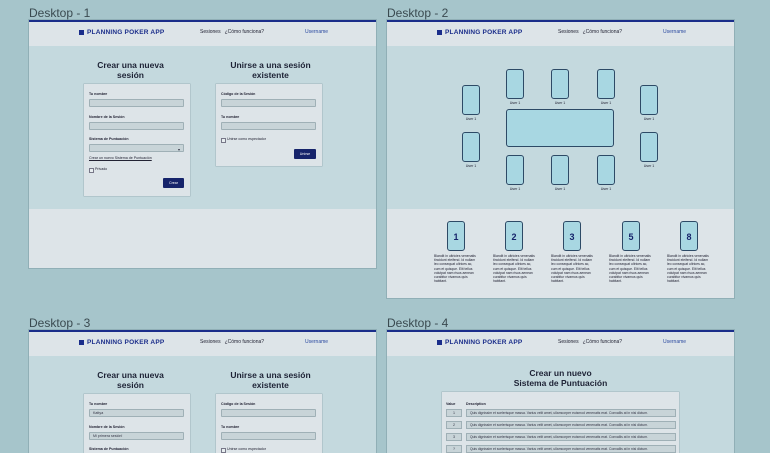 This screenshot has height=453, width=770. Describe the element at coordinates (120, 158) in the screenshot. I see `new-scoring-link: Crear un nuevo Sistema de Puntuación` at that location.